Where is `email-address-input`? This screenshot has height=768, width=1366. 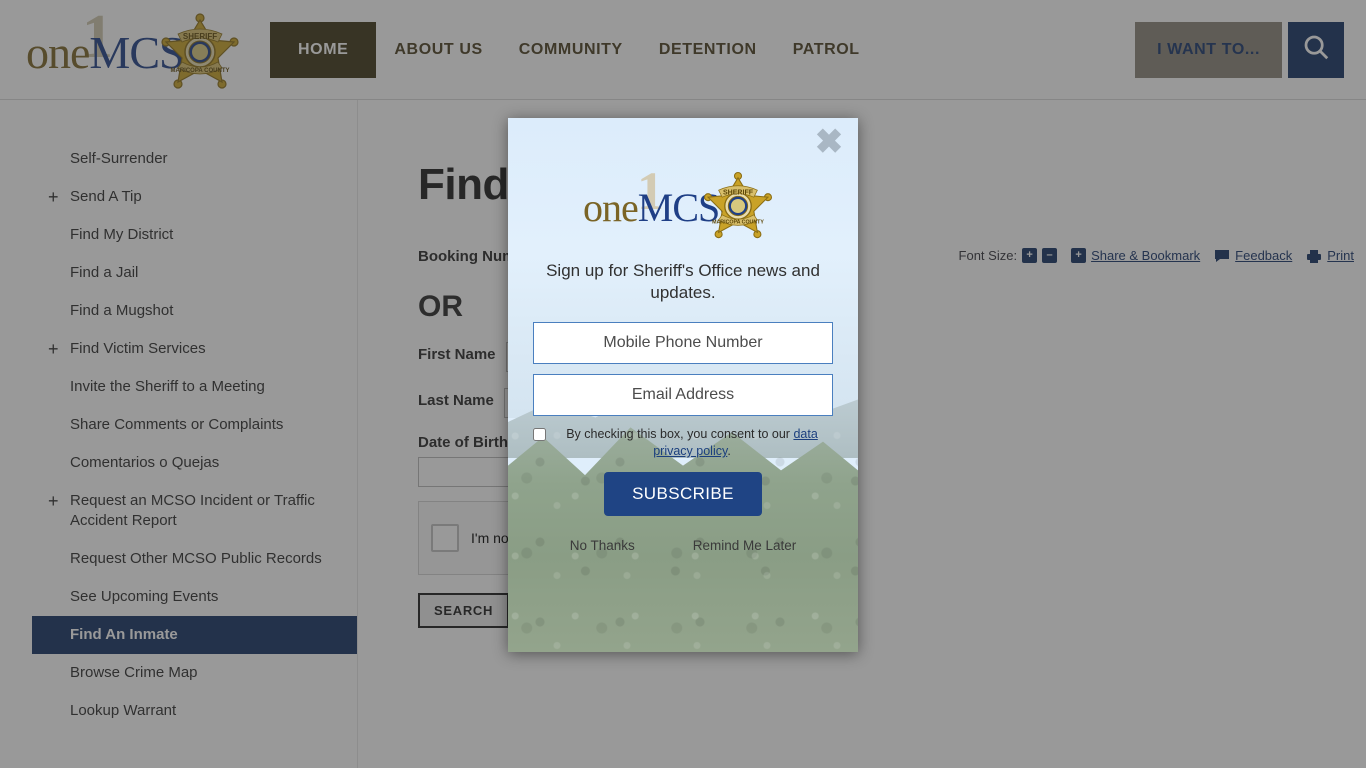 email-address-input is located at coordinates (683, 395).